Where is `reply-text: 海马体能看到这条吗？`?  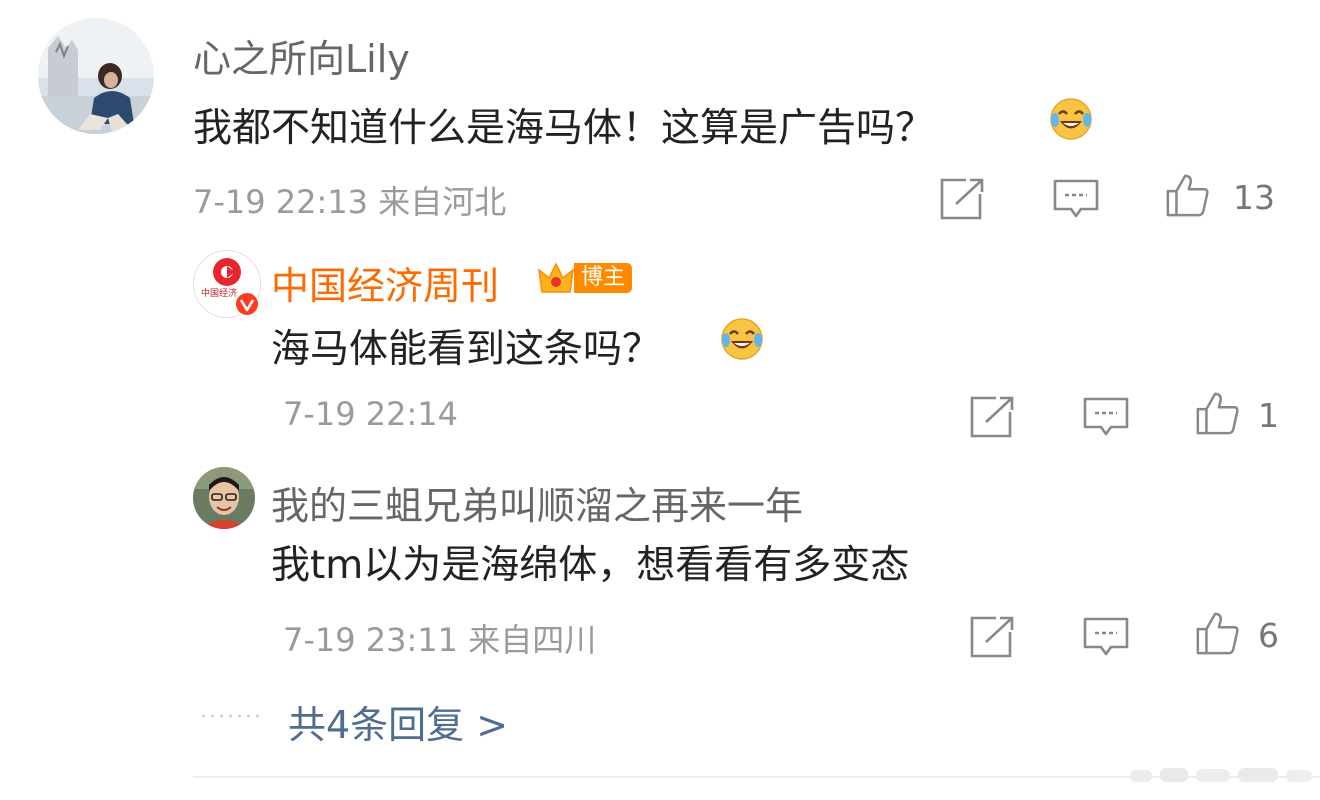
reply-text: 海马体能看到这条吗？ is located at coordinates (466, 349).